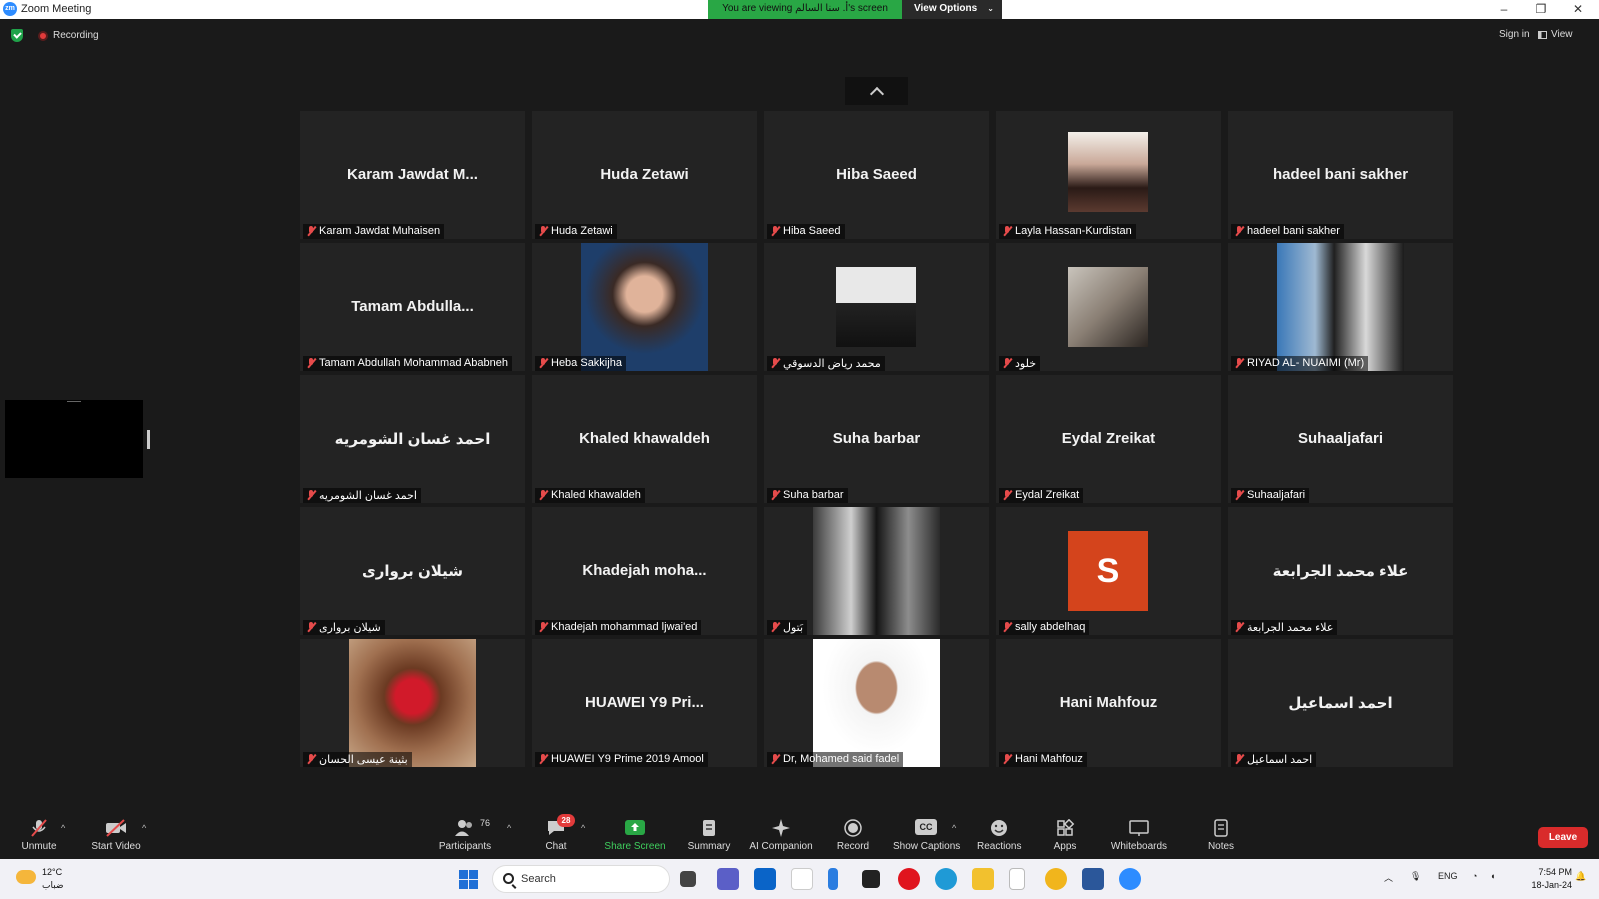 Image resolution: width=1599 pixels, height=899 pixels. Describe the element at coordinates (876, 439) in the screenshot. I see `participant-tile: Suha barbar Suha barbar` at that location.